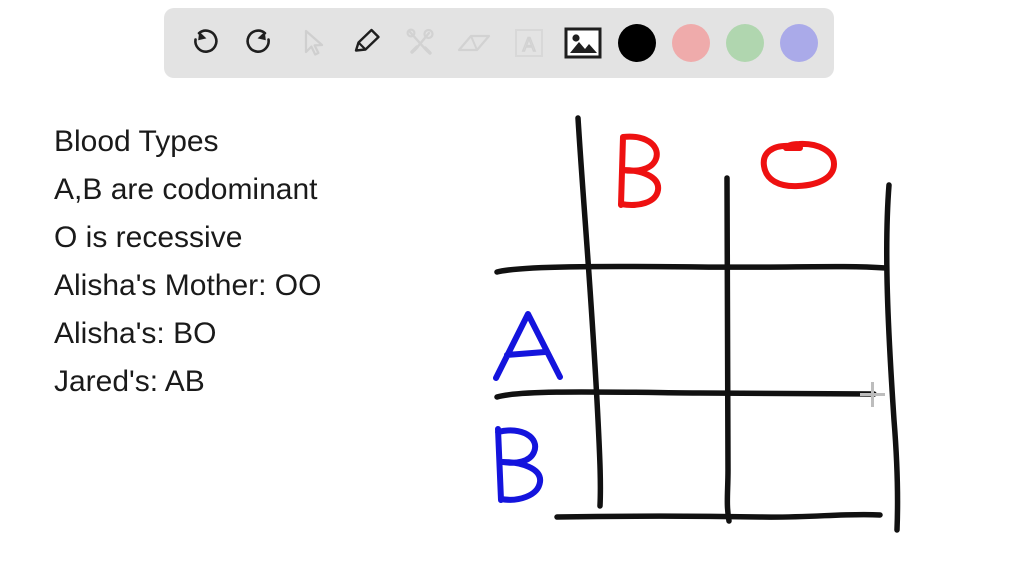 The height and width of the screenshot is (576, 1024). I want to click on redo-icon, so click(259, 43).